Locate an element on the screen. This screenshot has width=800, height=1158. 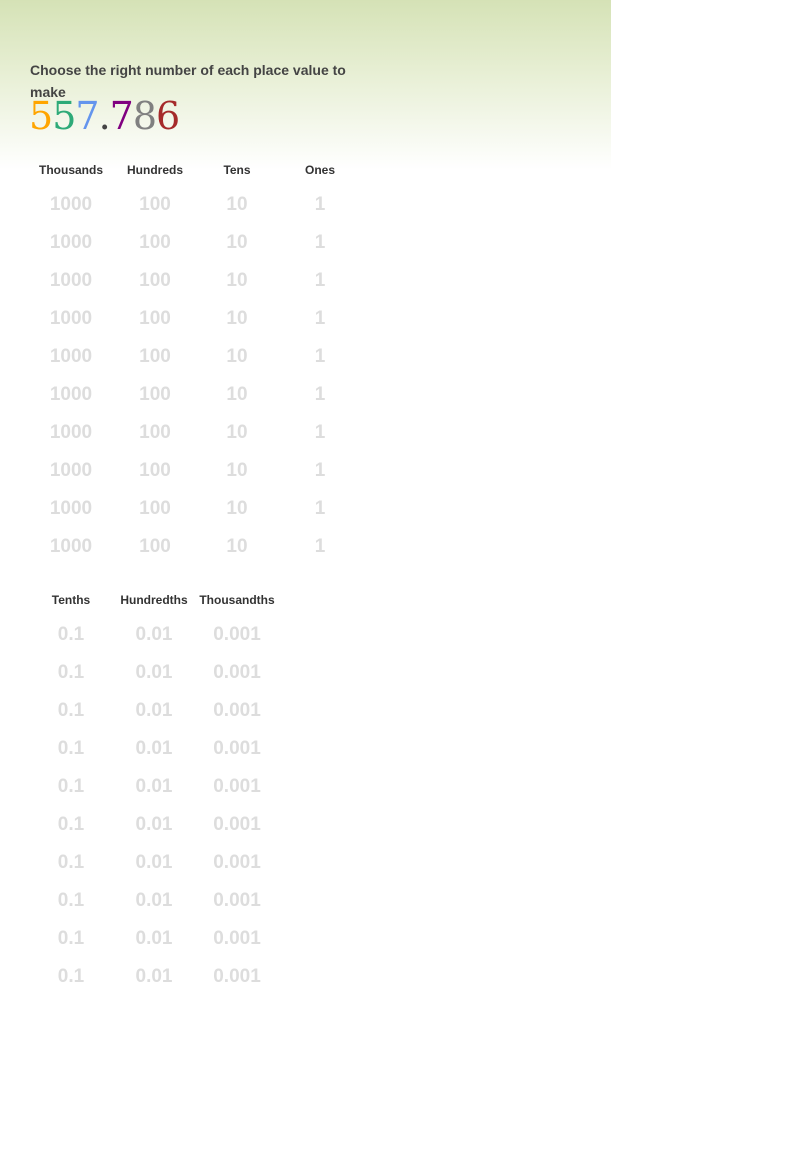
target-number: 557.786 is located at coordinates (104, 116).